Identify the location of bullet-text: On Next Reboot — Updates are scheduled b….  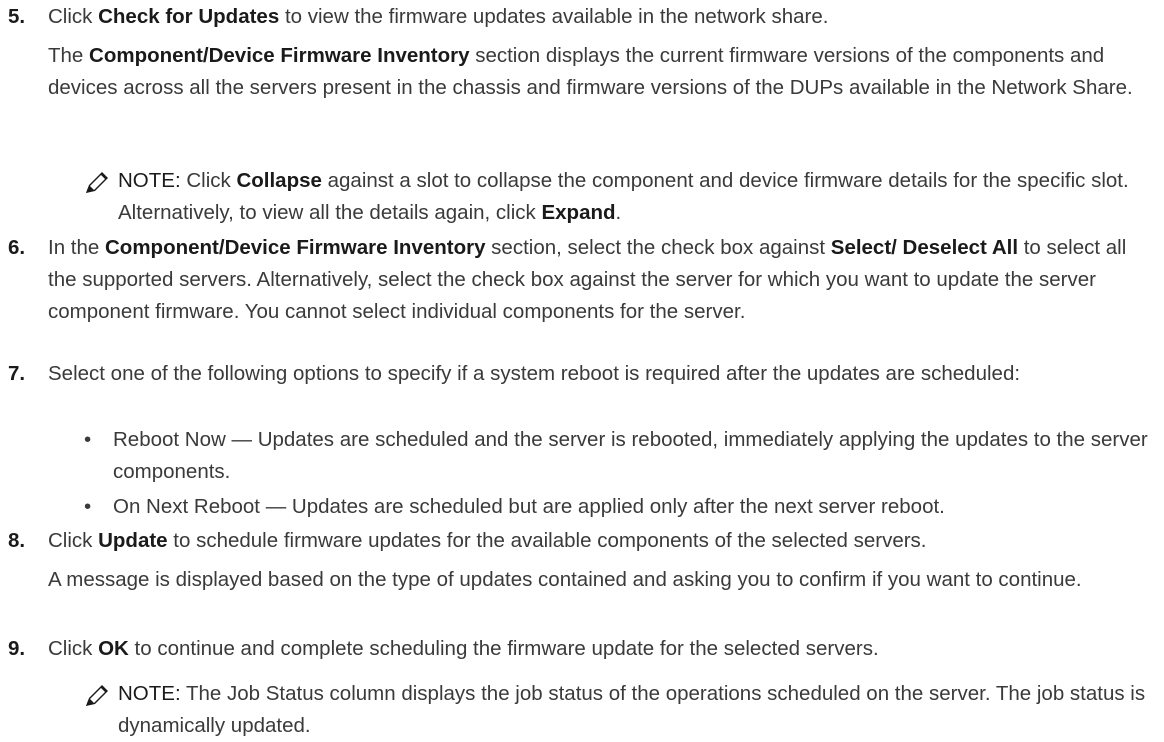
(529, 506).